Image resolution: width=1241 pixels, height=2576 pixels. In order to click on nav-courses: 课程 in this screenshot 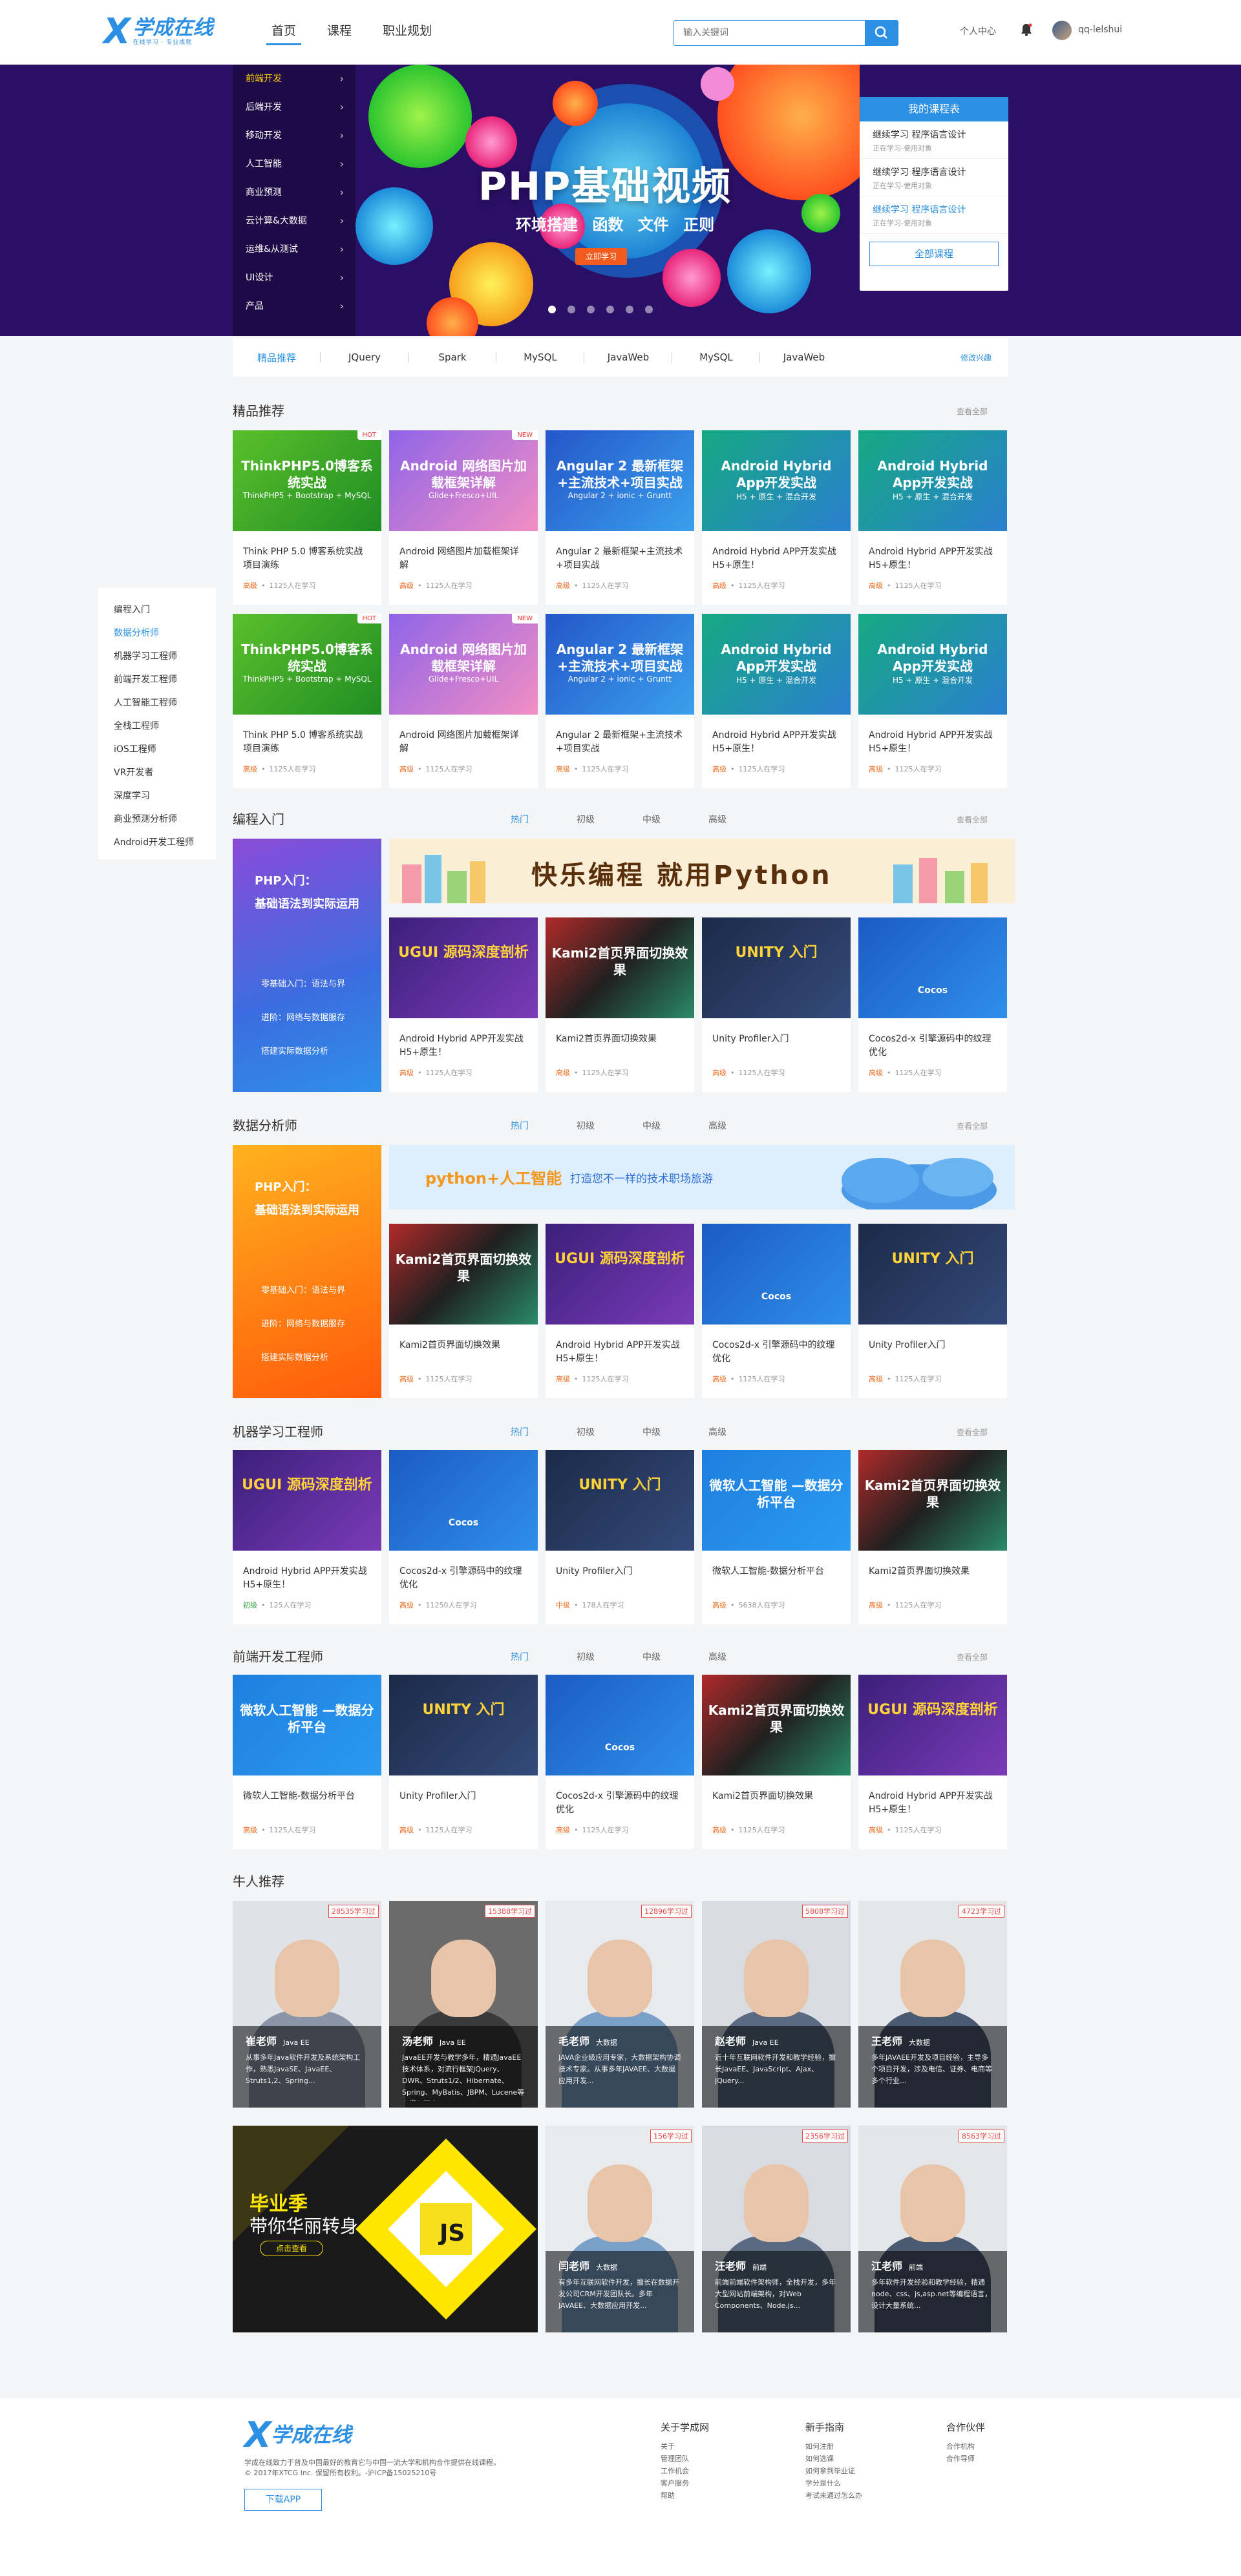, I will do `click(339, 31)`.